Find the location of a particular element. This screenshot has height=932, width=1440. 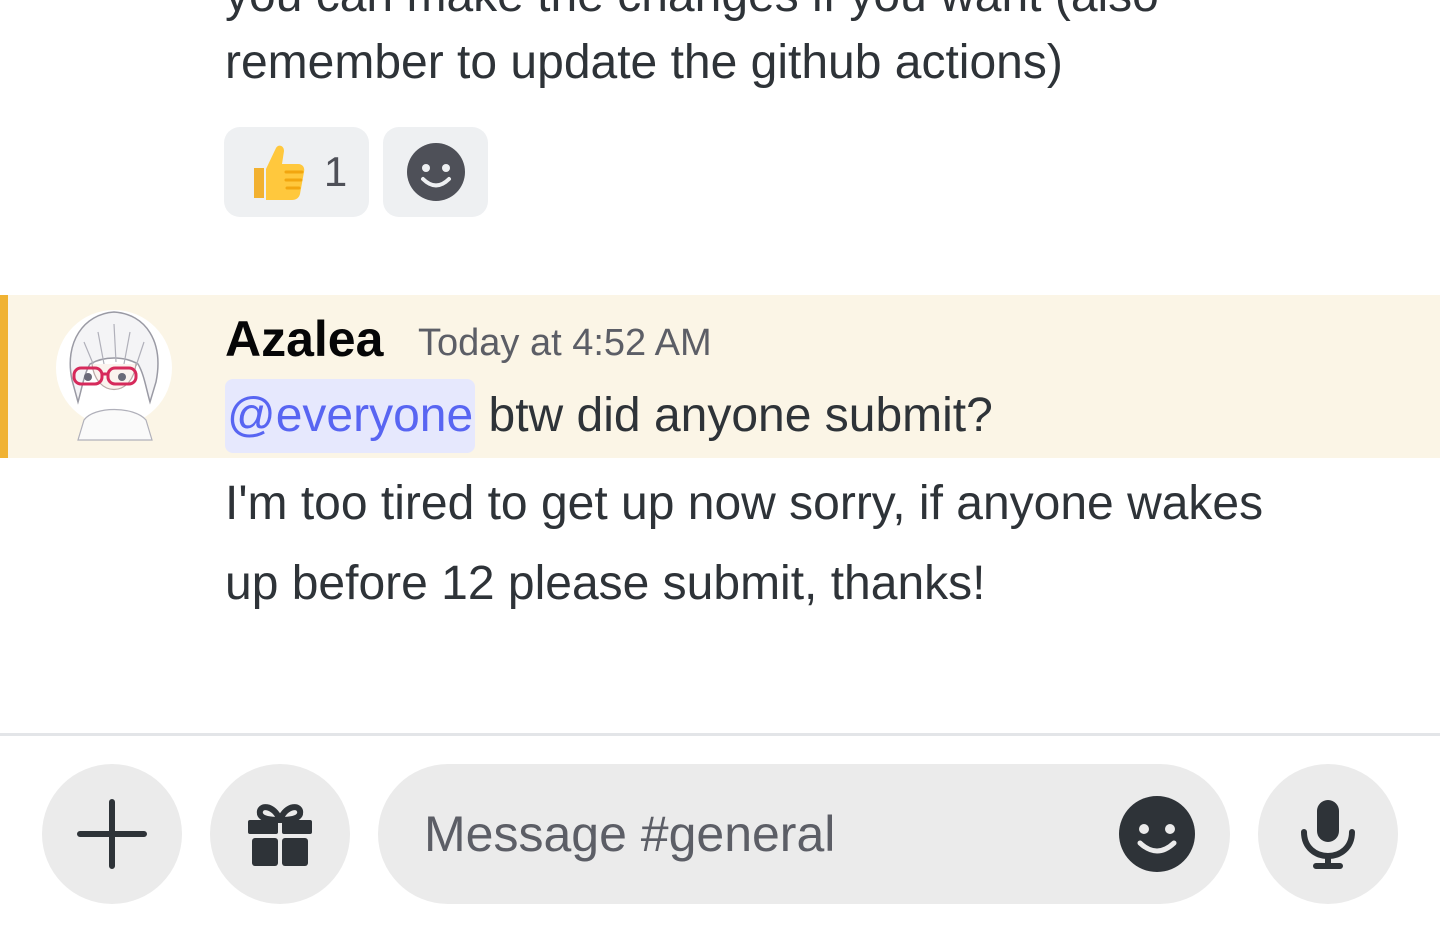

reaction-count: 1 is located at coordinates (335, 171).